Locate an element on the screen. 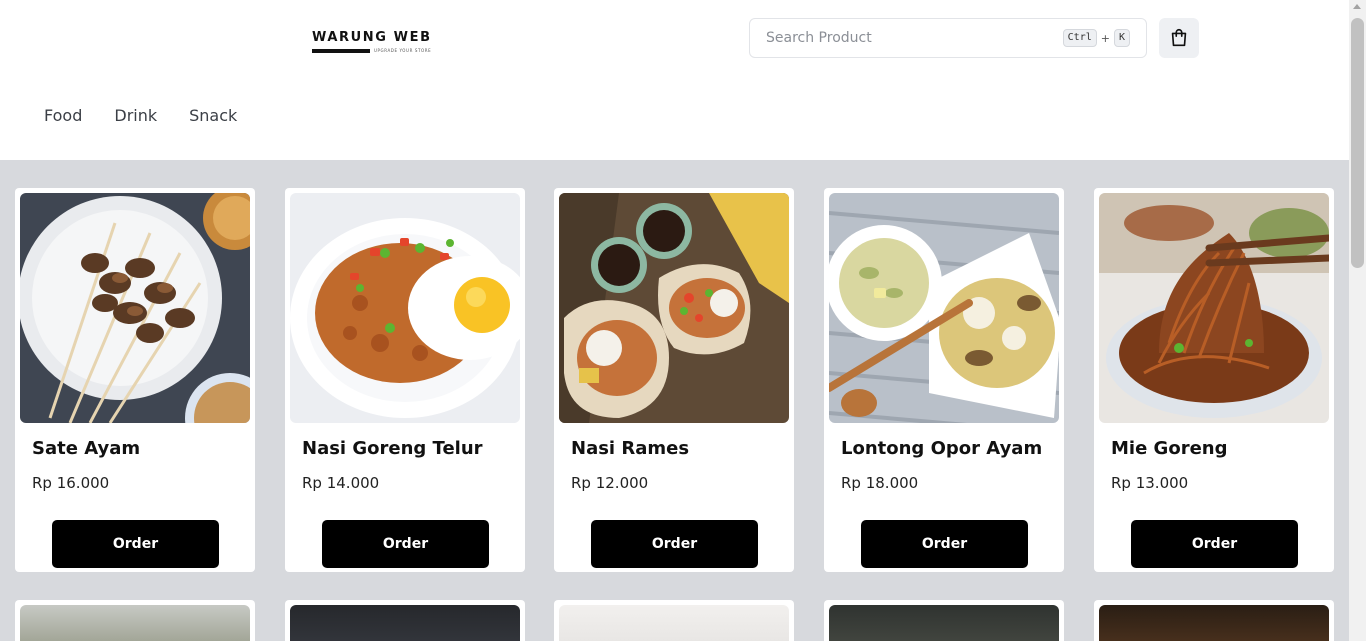 The width and height of the screenshot is (1366, 641). logo: WARUNG WEB UPGRADE YOUR STORE is located at coordinates (375, 43).